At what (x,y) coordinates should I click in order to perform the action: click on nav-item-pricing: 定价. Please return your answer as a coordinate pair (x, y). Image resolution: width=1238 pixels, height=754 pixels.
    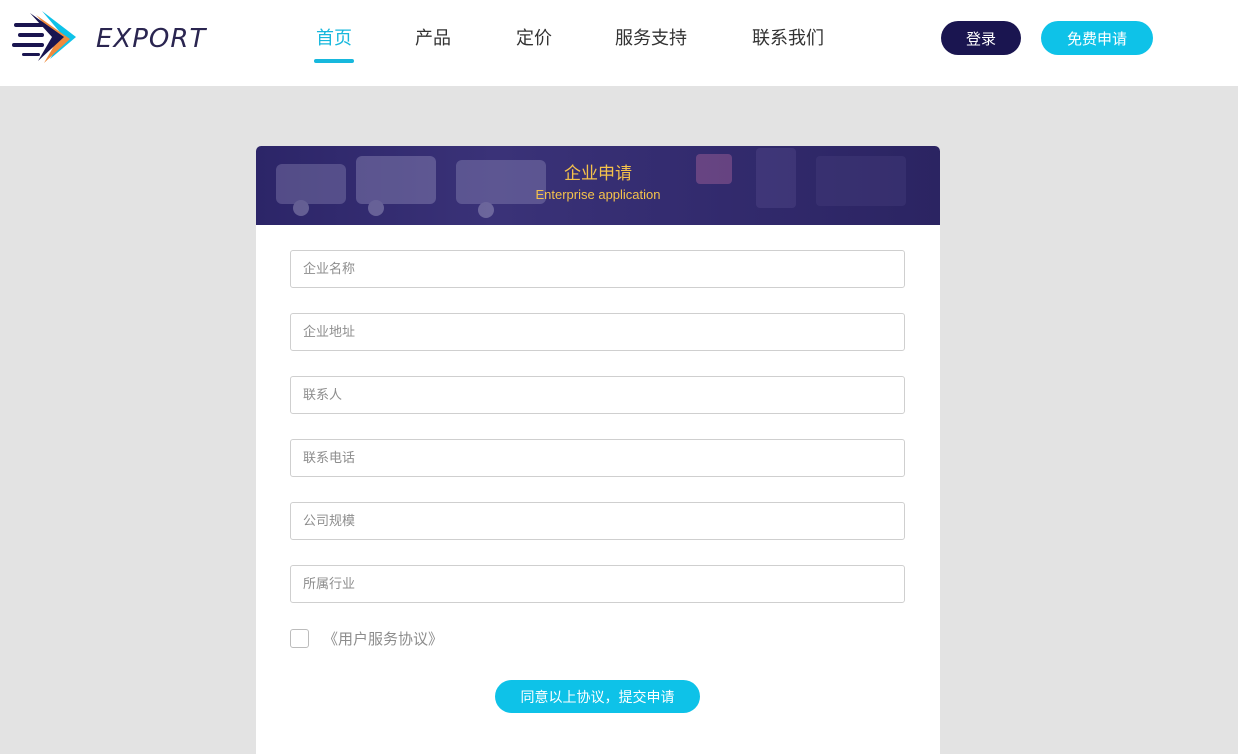
    Looking at the image, I should click on (534, 39).